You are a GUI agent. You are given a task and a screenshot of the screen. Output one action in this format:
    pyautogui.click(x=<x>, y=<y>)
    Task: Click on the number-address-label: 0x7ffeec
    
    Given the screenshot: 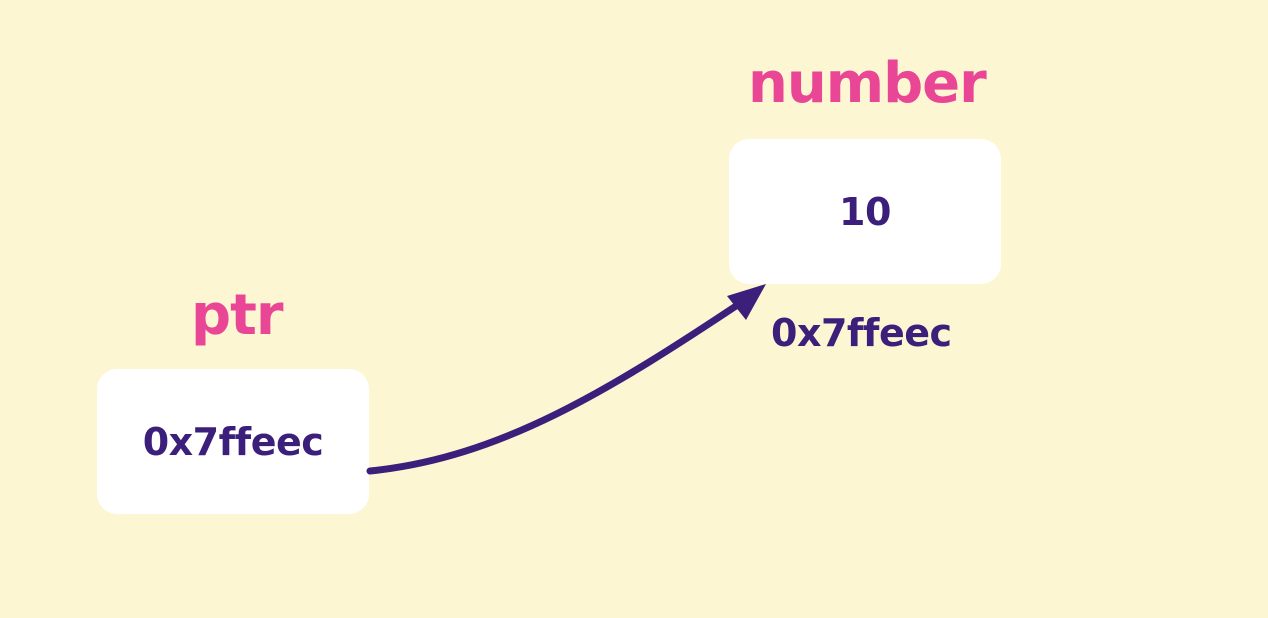 What is the action you would take?
    pyautogui.click(x=861, y=333)
    